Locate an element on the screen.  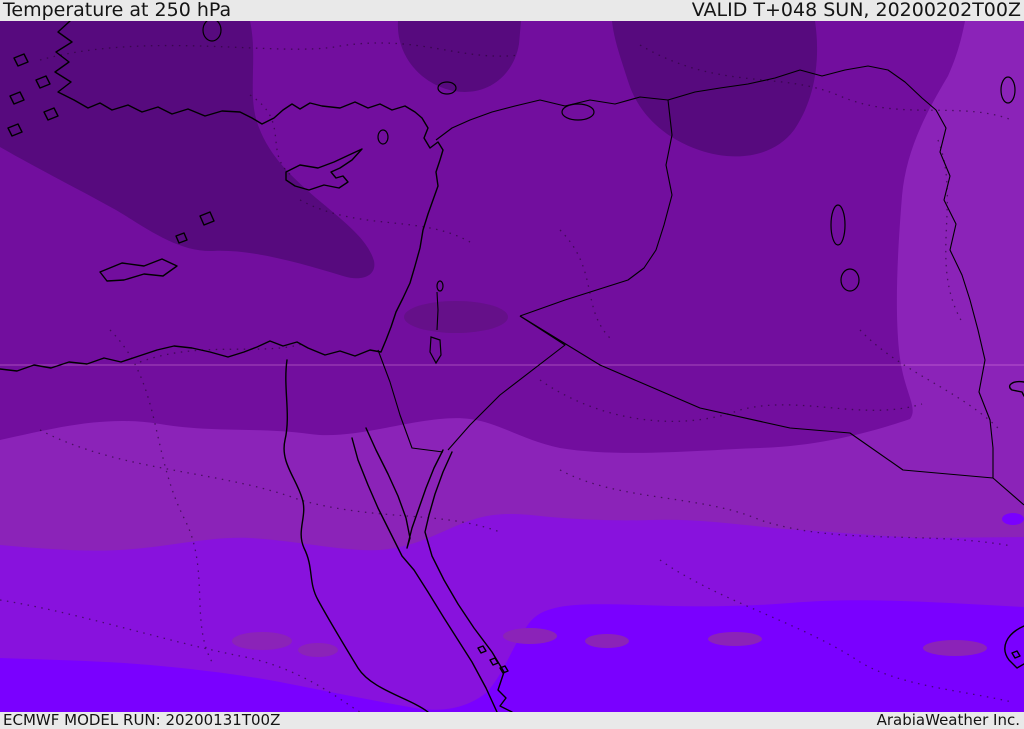
model-run-label: ECMWF MODEL RUN: 20200131T00Z is located at coordinates (142, 720).